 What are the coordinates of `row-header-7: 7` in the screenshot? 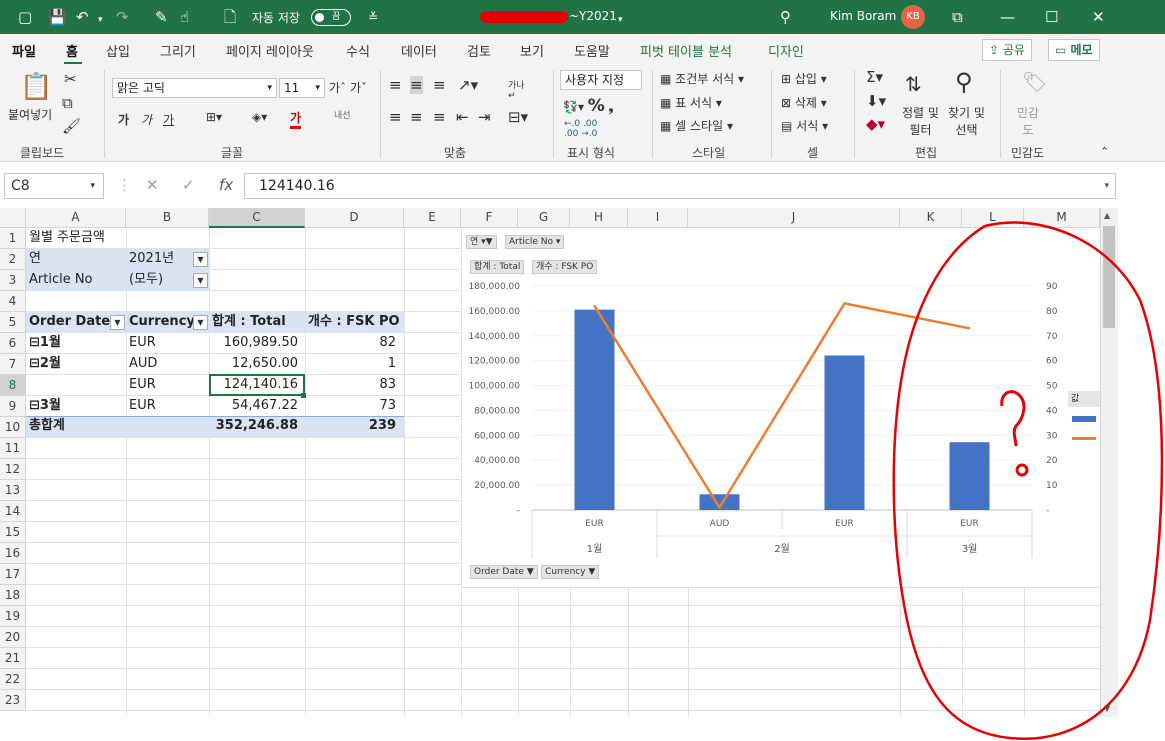 It's located at (13, 364).